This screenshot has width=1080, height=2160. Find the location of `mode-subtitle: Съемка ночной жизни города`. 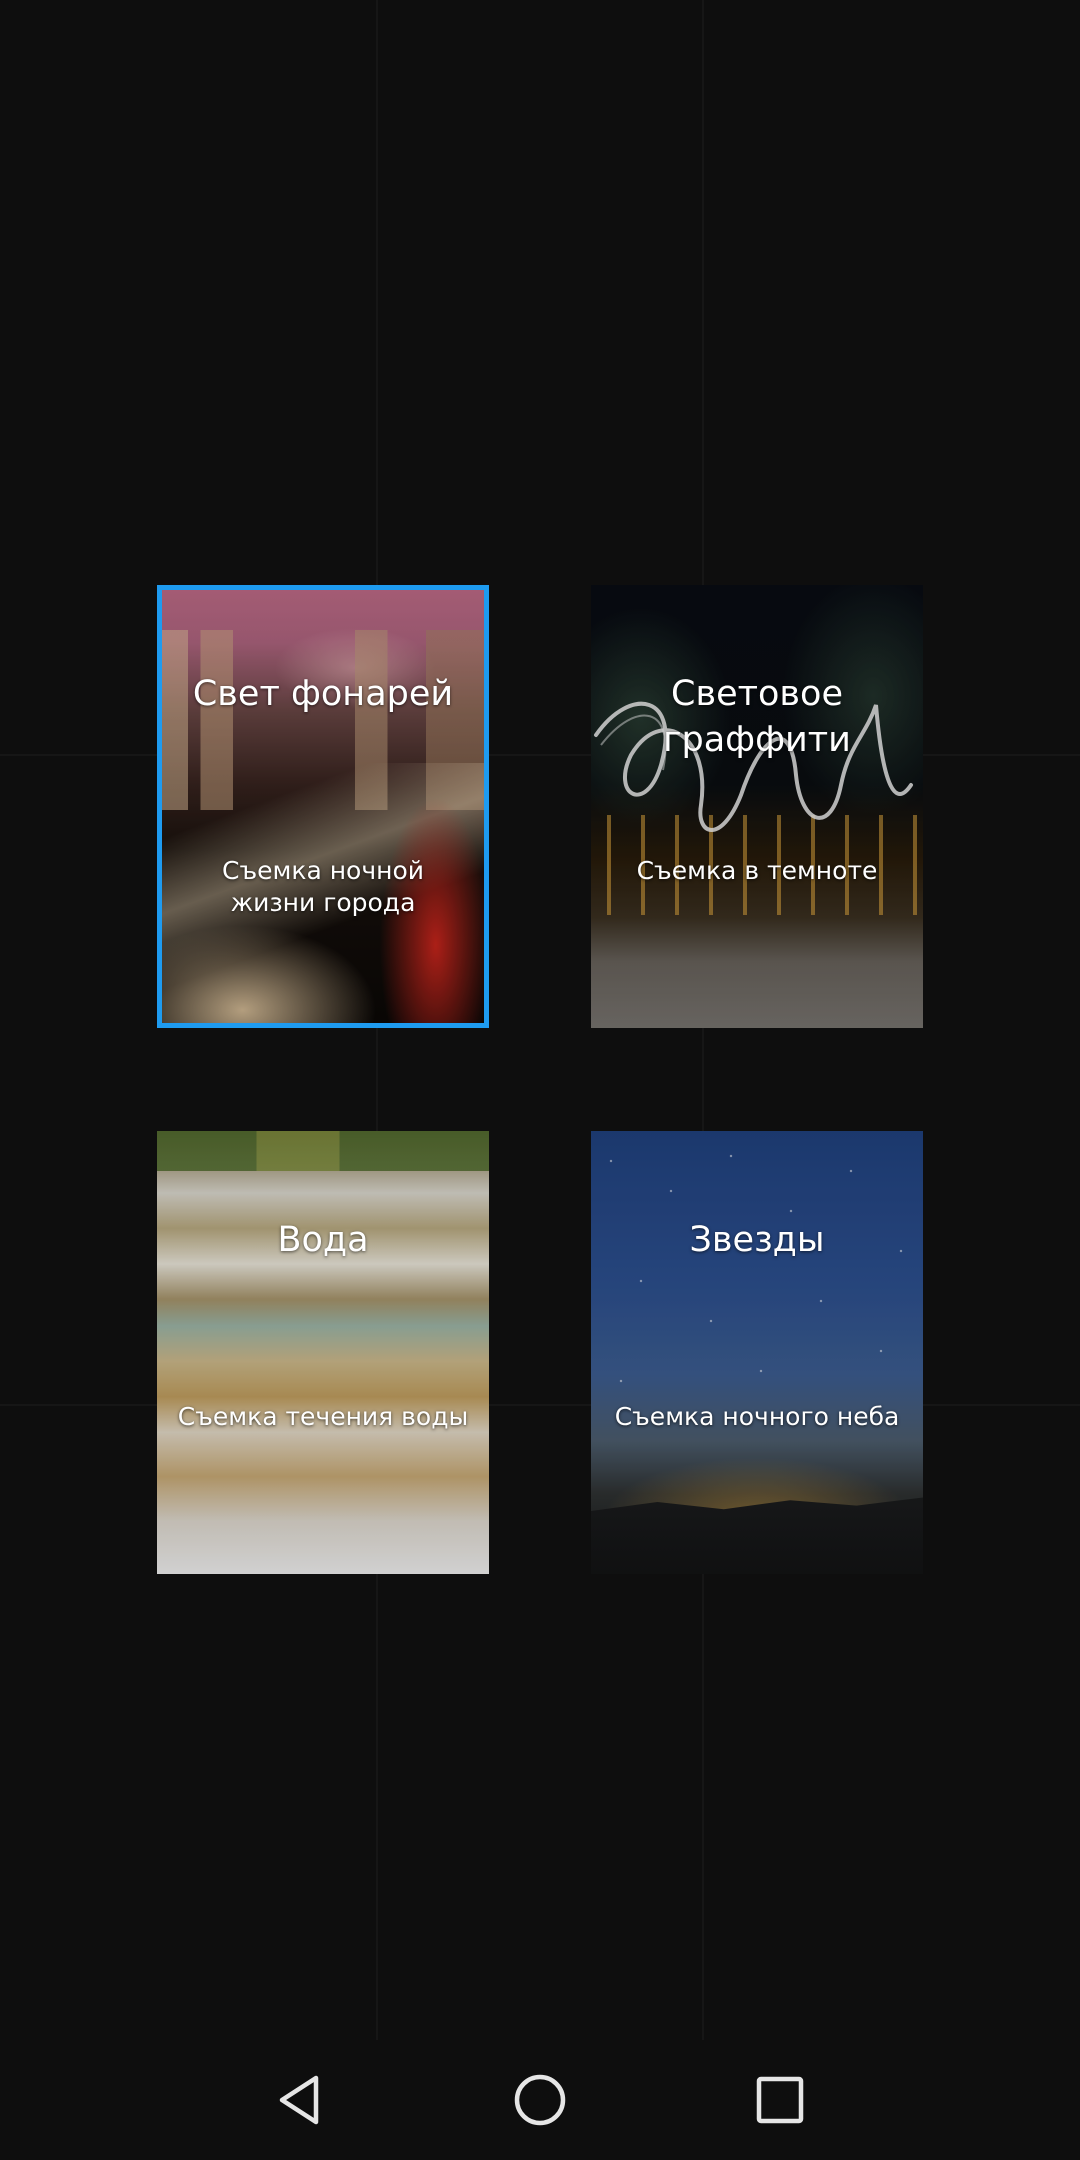

mode-subtitle: Съемка ночной жизни города is located at coordinates (323, 886).